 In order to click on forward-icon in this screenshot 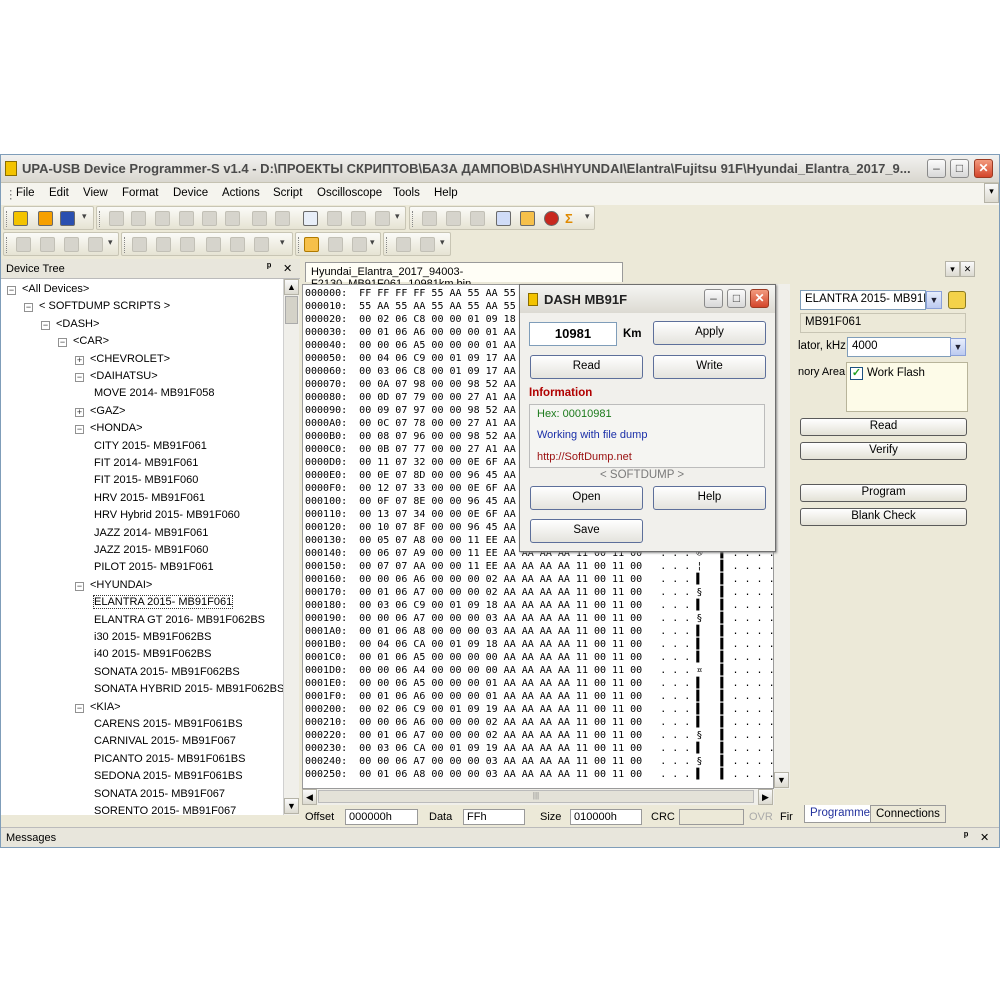, I will do `click(138, 218)`.